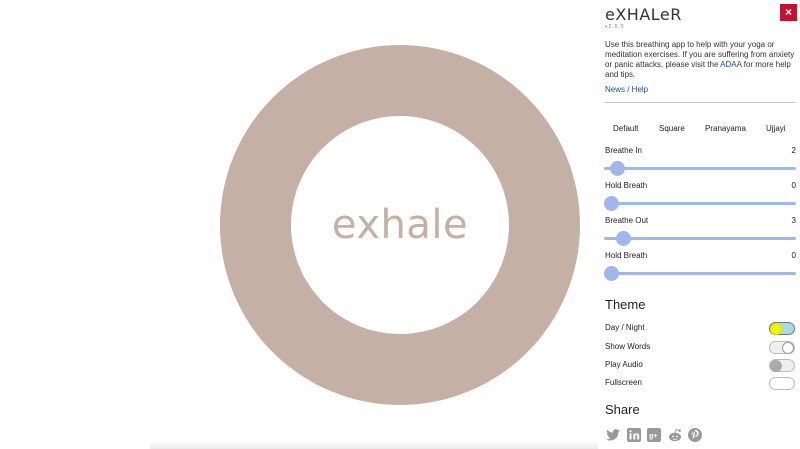 The width and height of the screenshot is (800, 449). I want to click on hold-breath-2-thumb, so click(611, 273).